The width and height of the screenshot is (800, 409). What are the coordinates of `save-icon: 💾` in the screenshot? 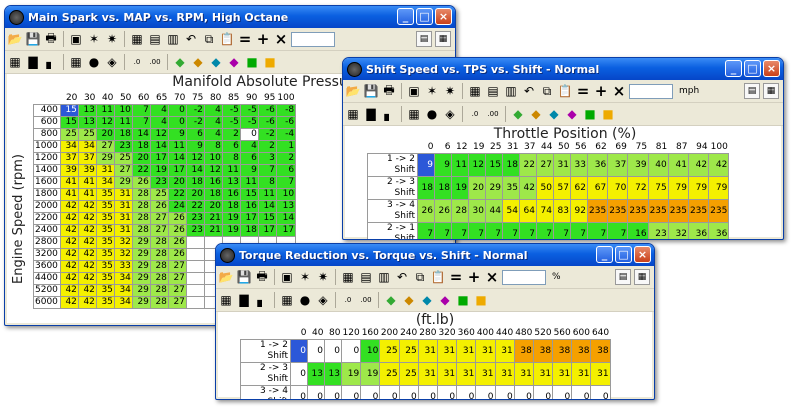 It's located at (244, 277).